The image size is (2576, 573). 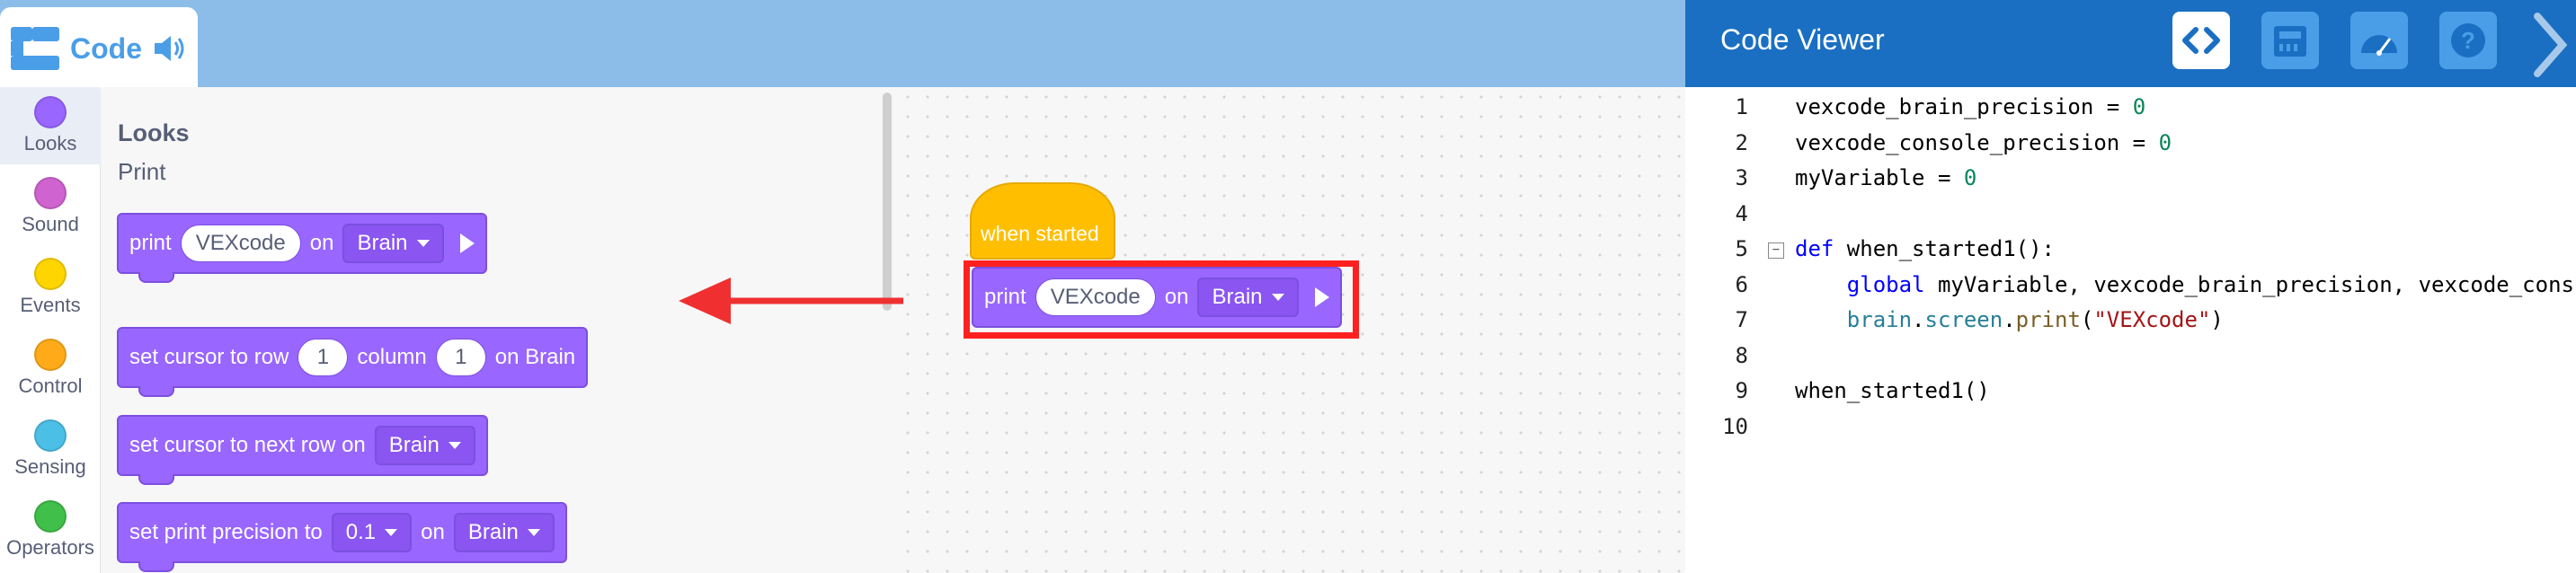 What do you see at coordinates (460, 357) in the screenshot?
I see `column-input: 1` at bounding box center [460, 357].